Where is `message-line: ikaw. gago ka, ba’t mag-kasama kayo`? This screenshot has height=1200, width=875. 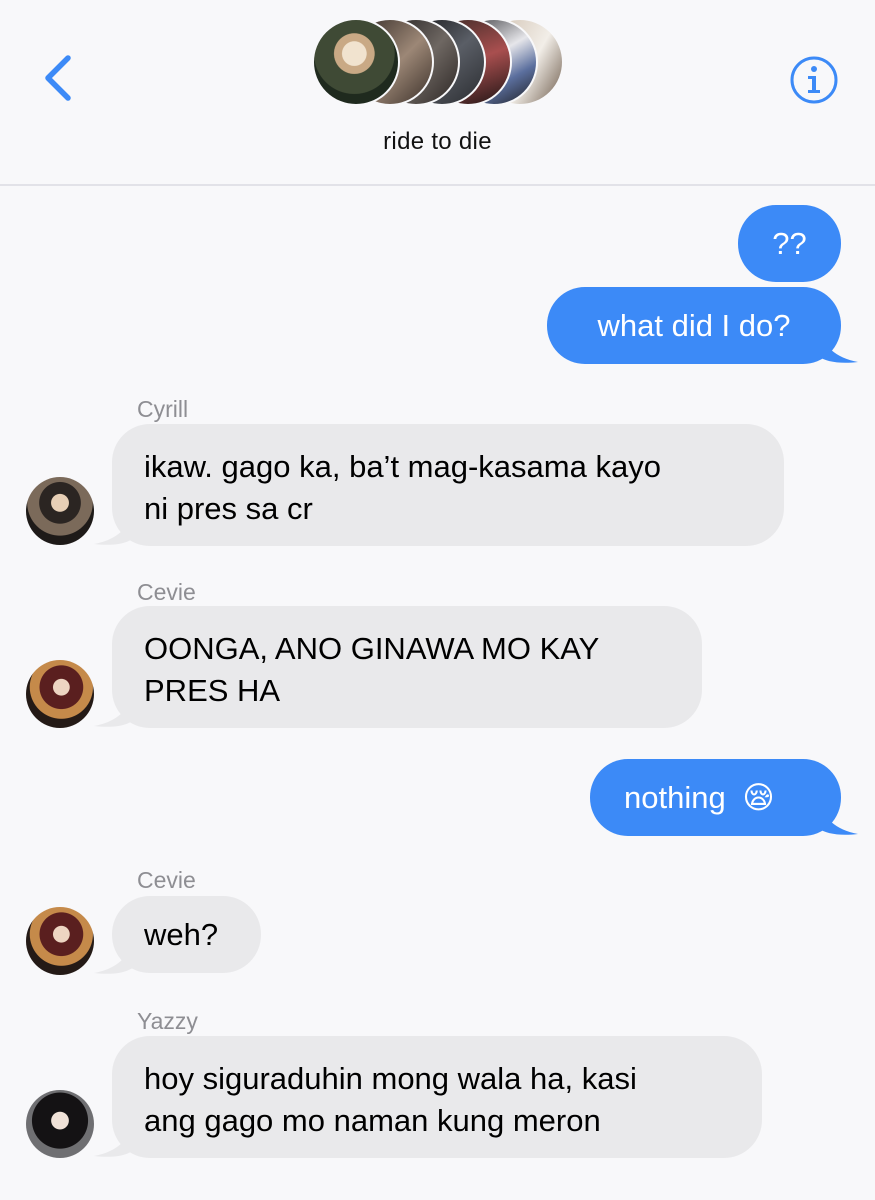 message-line: ikaw. gago ka, ba’t mag-kasama kayo is located at coordinates (402, 466).